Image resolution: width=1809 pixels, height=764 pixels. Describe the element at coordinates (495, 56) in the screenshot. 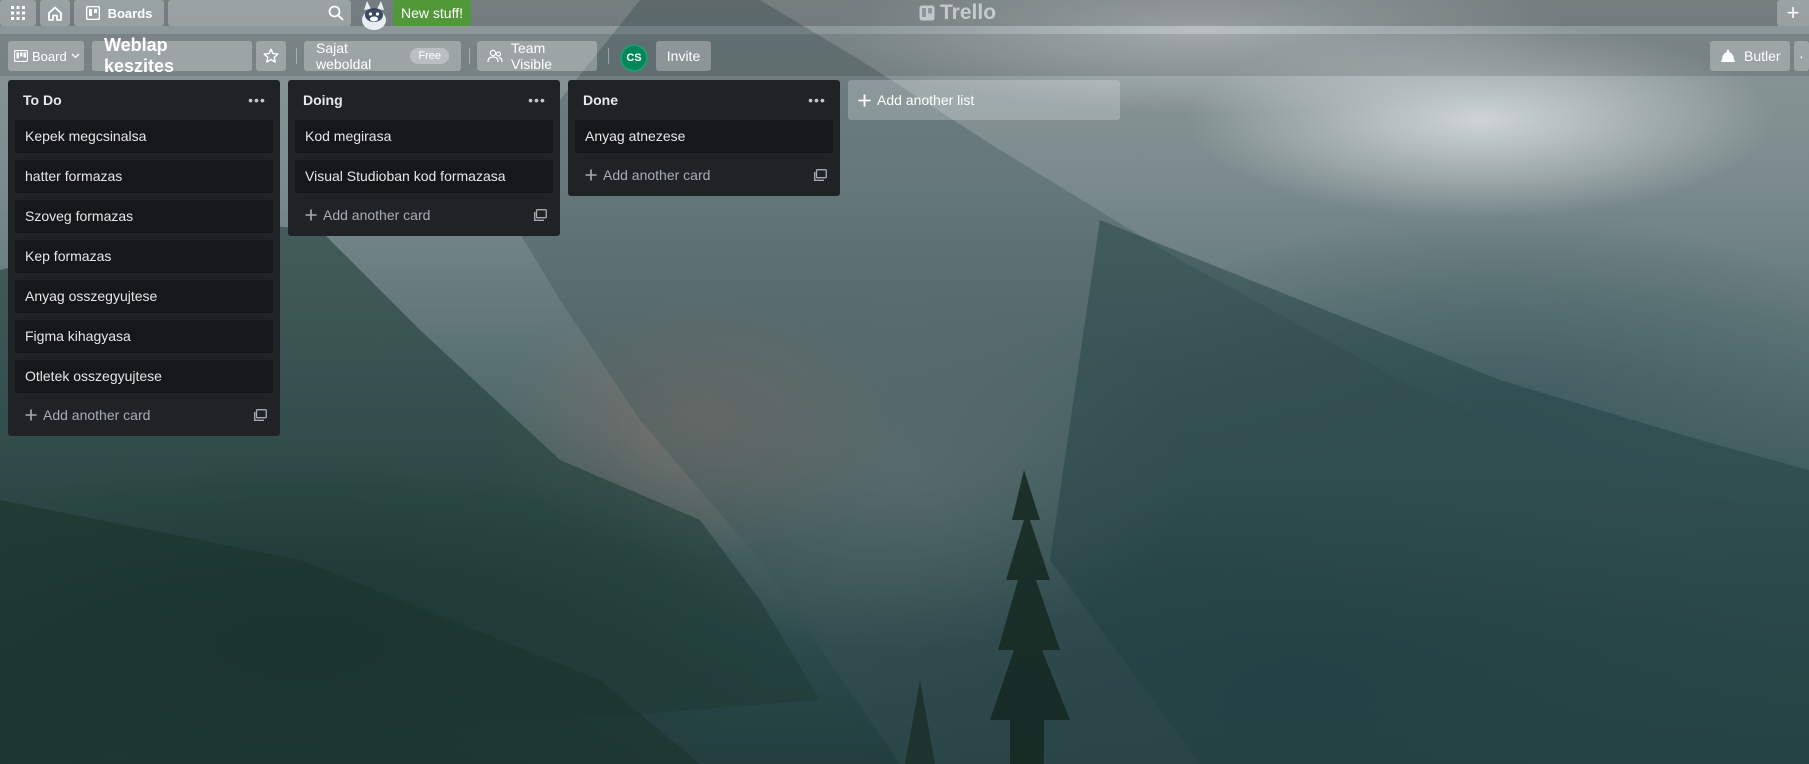

I see `team-visible-icon` at that location.